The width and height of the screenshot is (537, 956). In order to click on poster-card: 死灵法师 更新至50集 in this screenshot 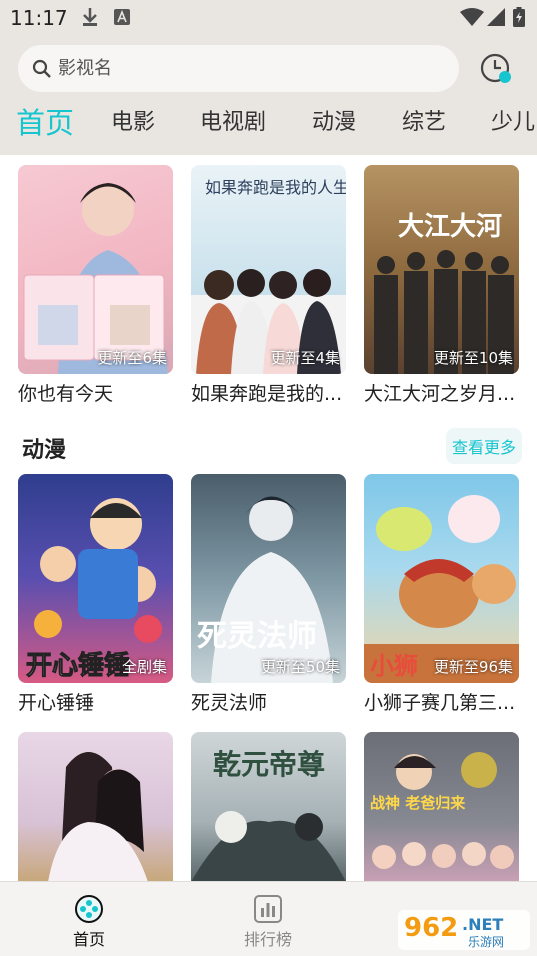, I will do `click(268, 578)`.